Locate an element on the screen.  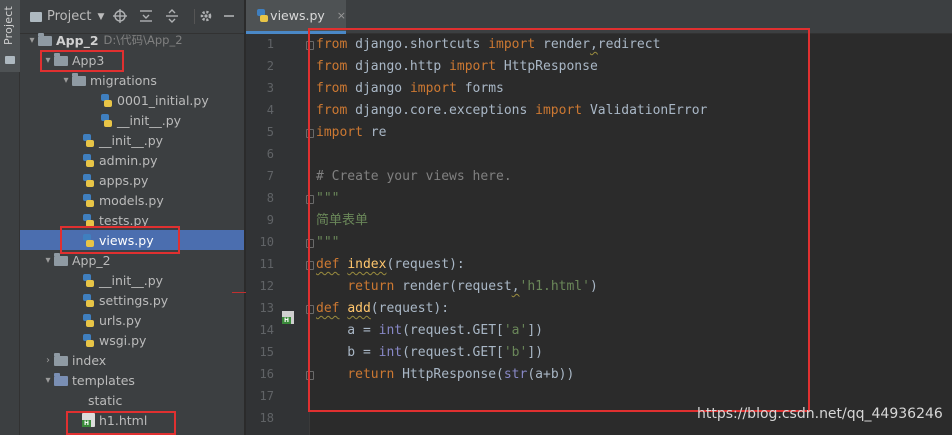
tree-item-models: models.py is located at coordinates (132, 200).